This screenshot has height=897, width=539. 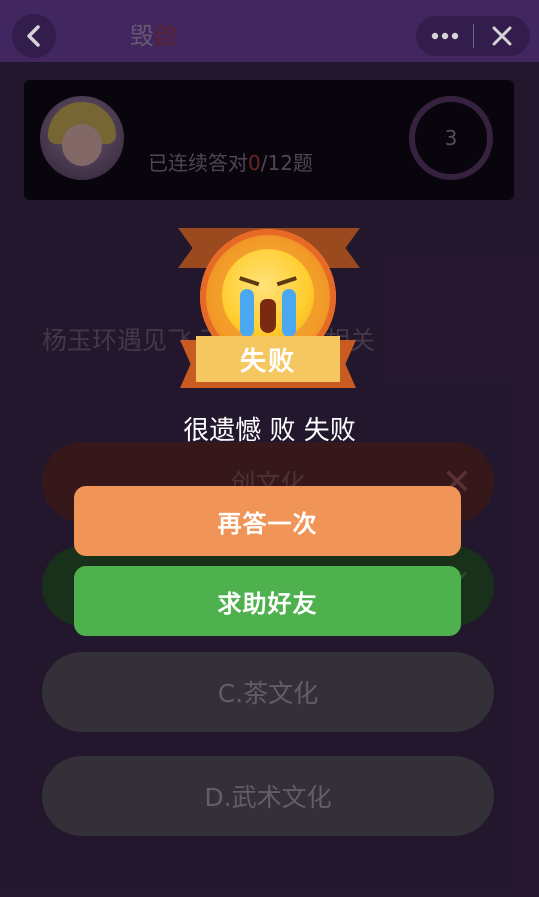 What do you see at coordinates (268, 359) in the screenshot?
I see `fail-banner: 失败` at bounding box center [268, 359].